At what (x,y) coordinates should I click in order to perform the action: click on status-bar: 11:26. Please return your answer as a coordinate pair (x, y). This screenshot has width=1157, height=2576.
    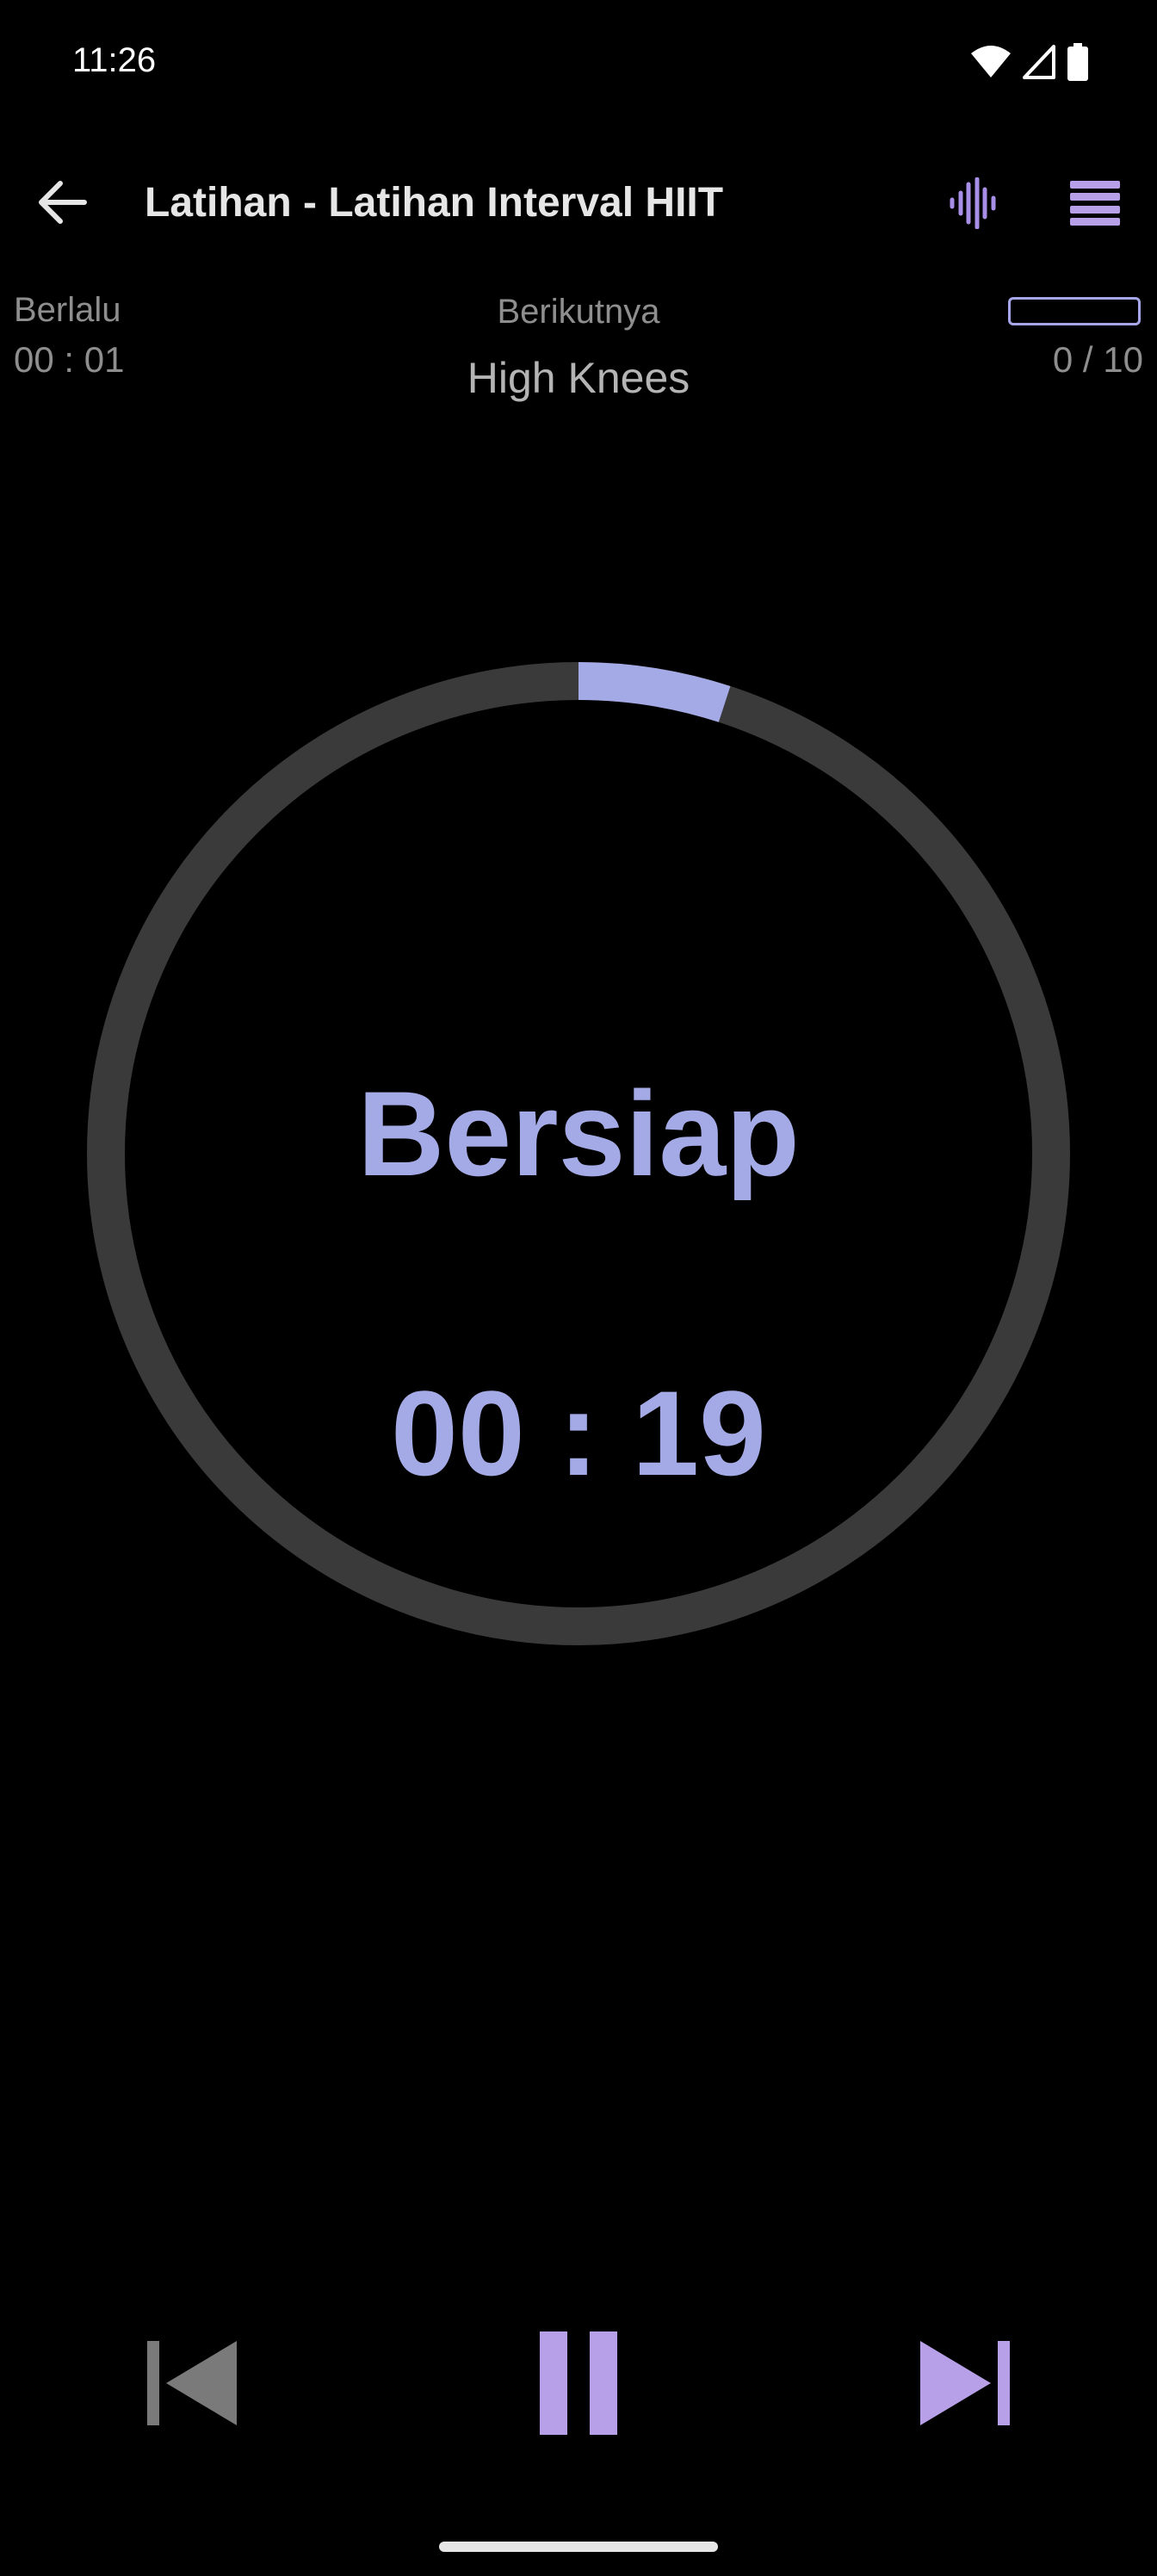
    Looking at the image, I should click on (579, 64).